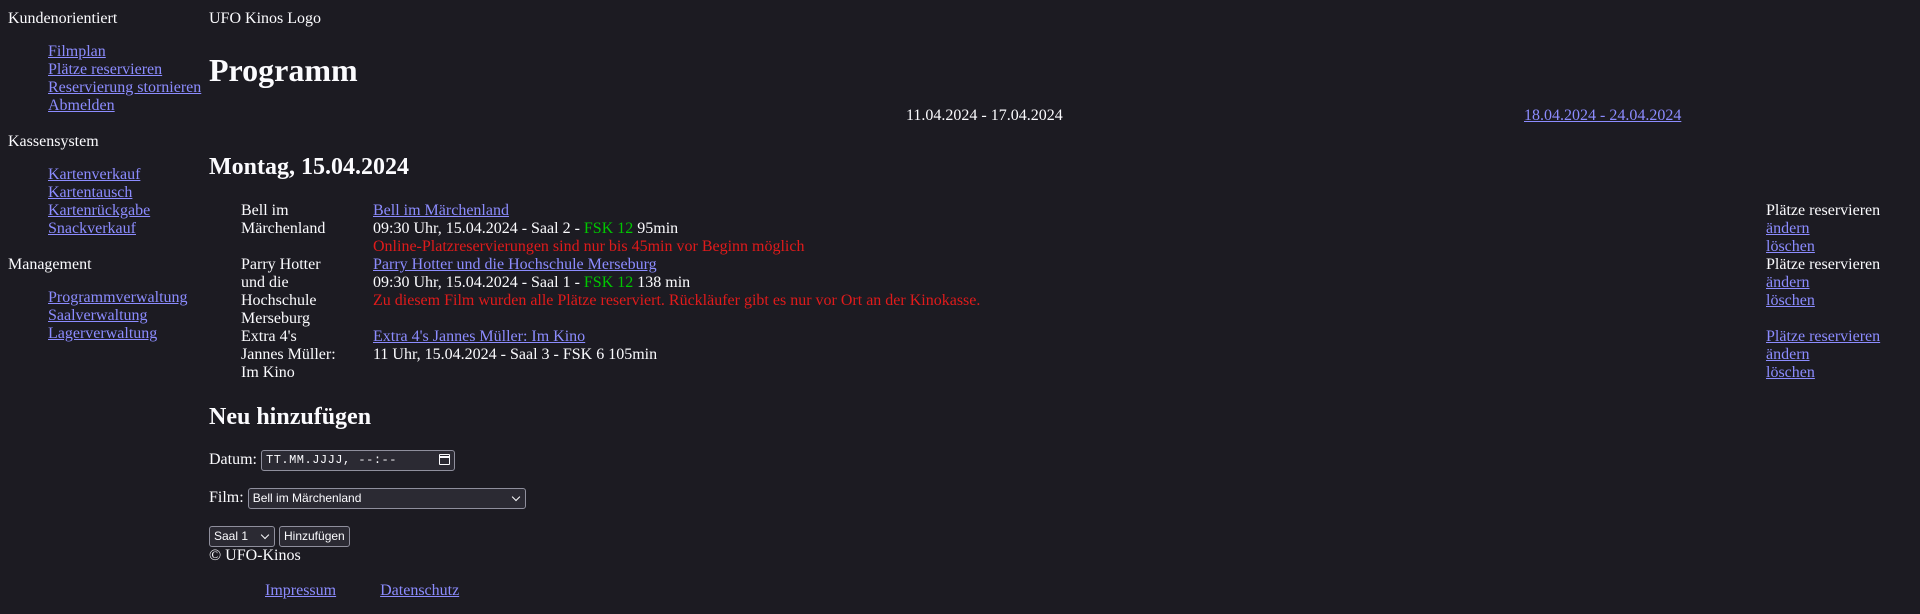  I want to click on reserve-link: Plätze reservieren, so click(1823, 336).